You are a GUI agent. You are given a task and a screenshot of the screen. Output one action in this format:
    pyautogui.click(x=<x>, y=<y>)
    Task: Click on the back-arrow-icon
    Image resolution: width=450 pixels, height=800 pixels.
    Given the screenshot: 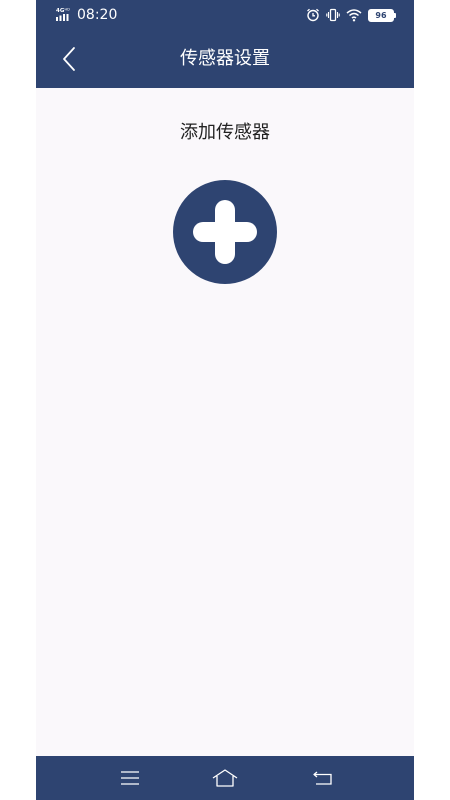 What is the action you would take?
    pyautogui.click(x=322, y=778)
    